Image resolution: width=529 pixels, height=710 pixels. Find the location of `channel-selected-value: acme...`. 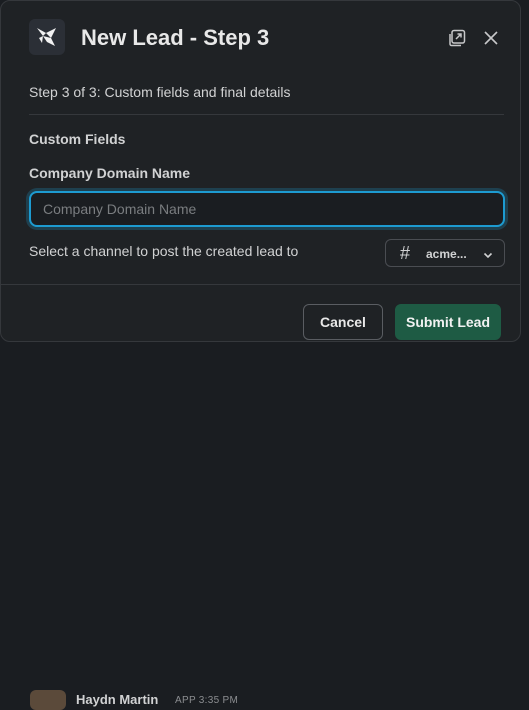

channel-selected-value: acme... is located at coordinates (446, 254).